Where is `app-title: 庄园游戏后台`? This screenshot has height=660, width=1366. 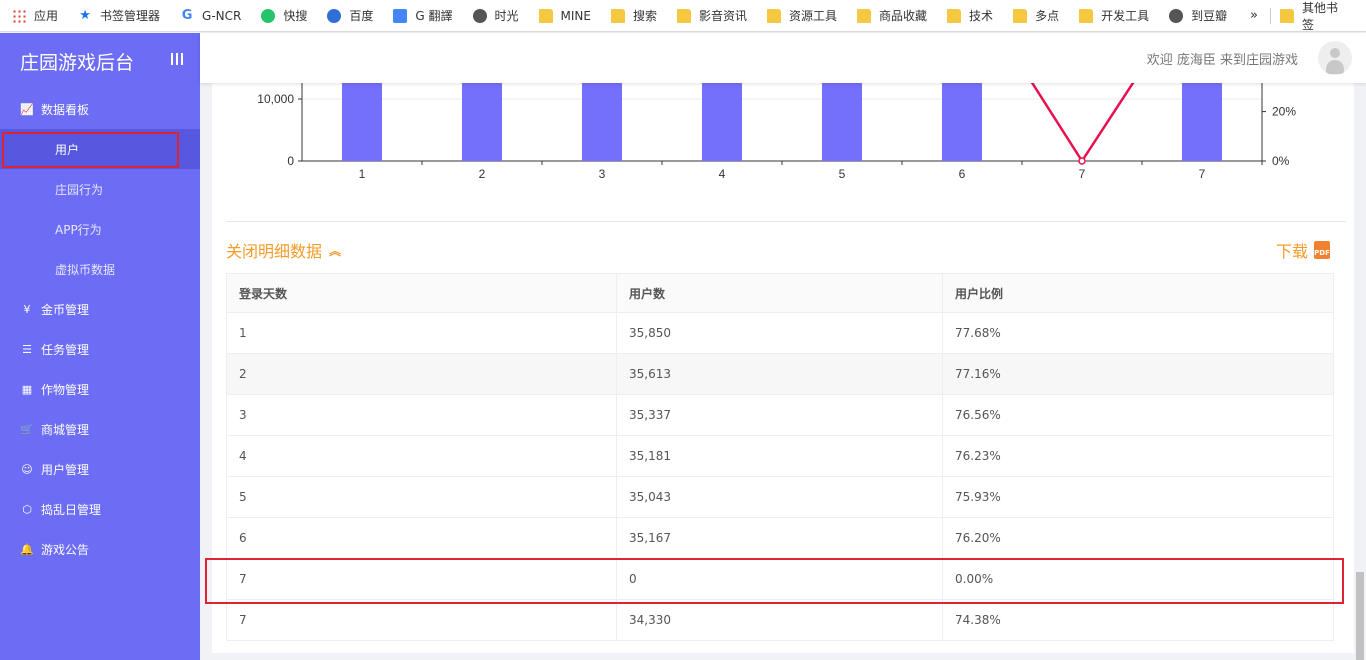
app-title: 庄园游戏后台 is located at coordinates (77, 62).